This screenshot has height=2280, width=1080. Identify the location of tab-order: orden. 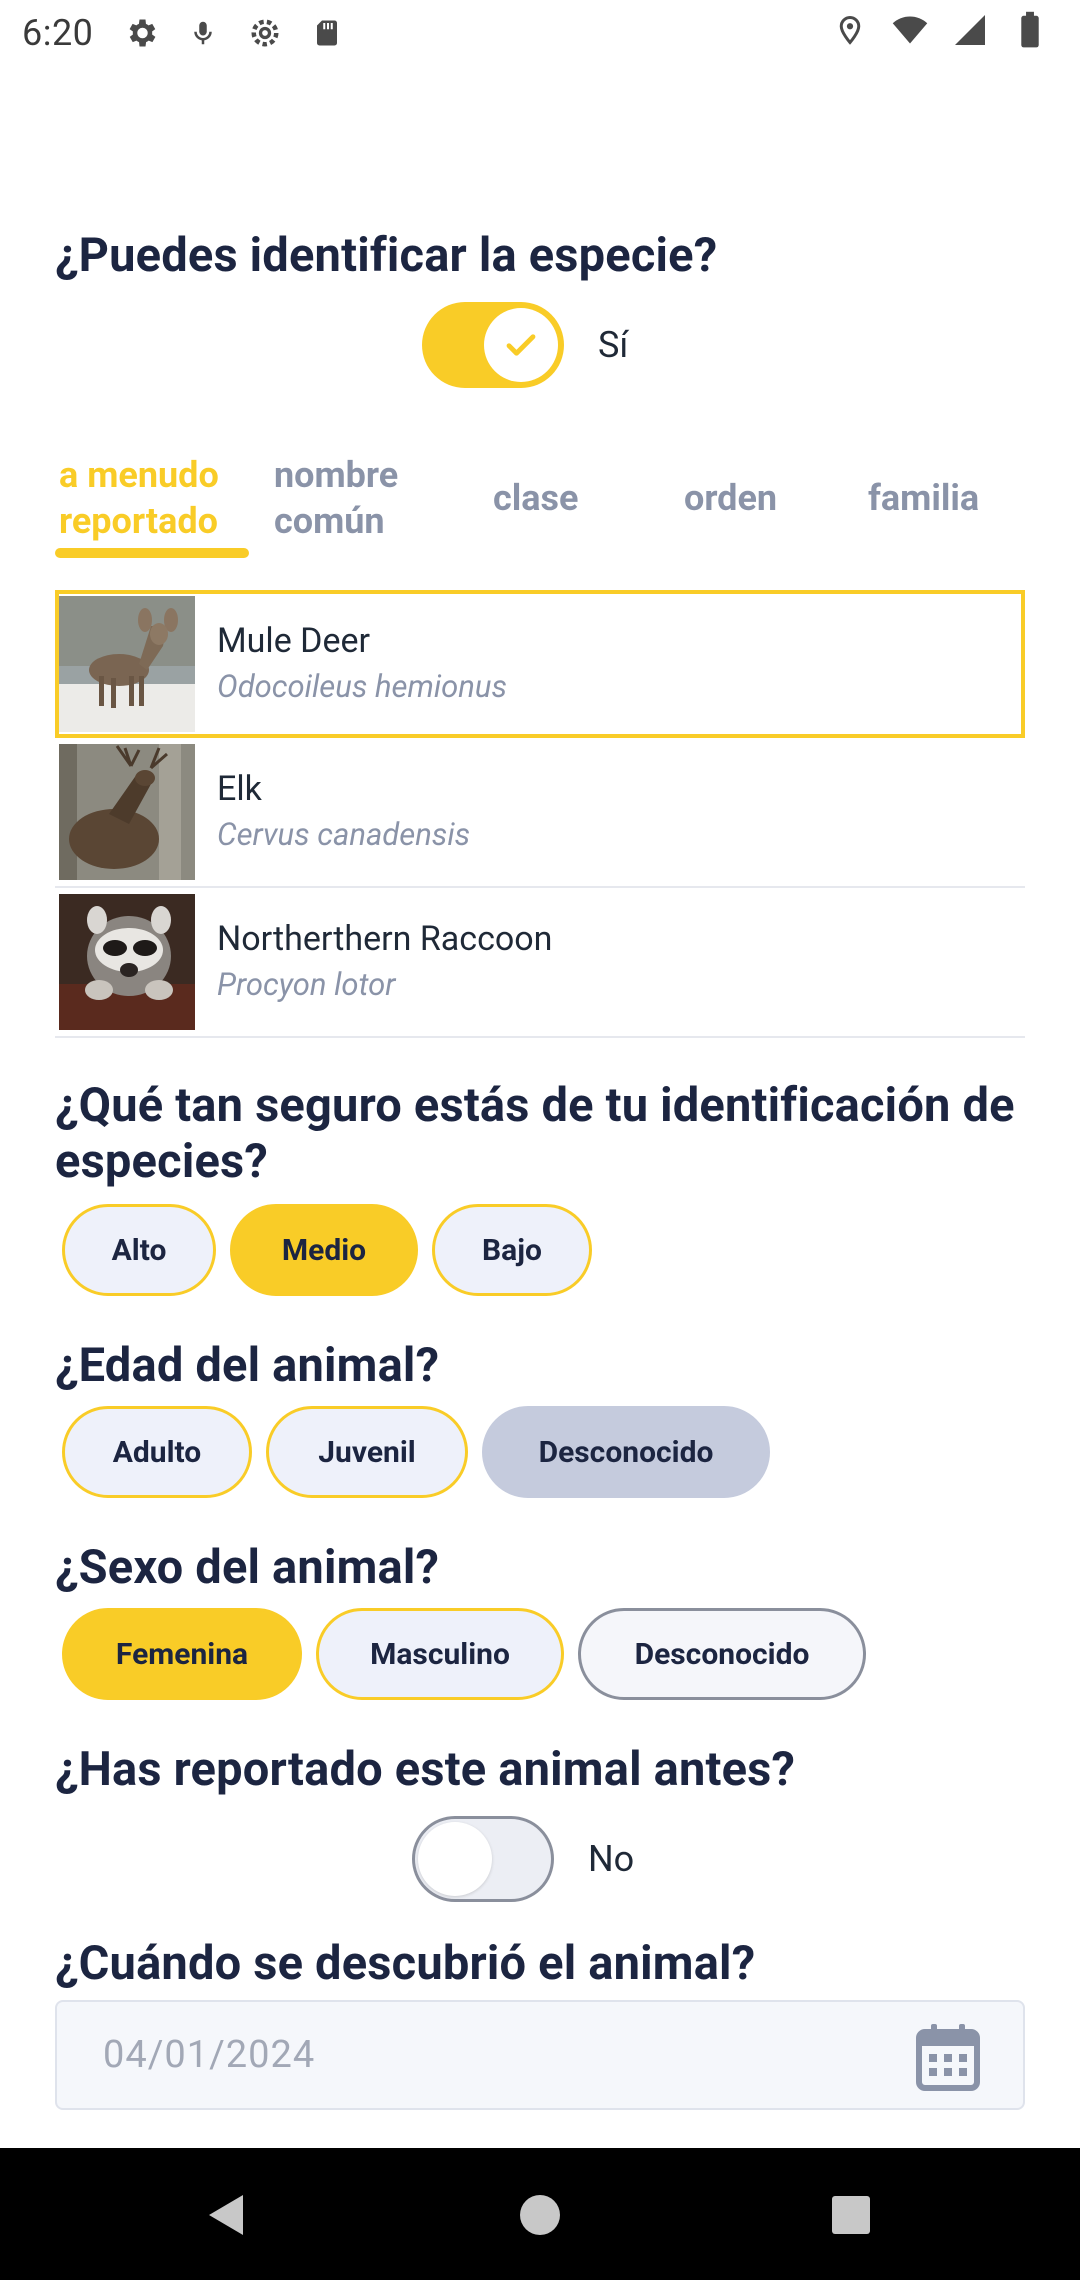
(730, 498).